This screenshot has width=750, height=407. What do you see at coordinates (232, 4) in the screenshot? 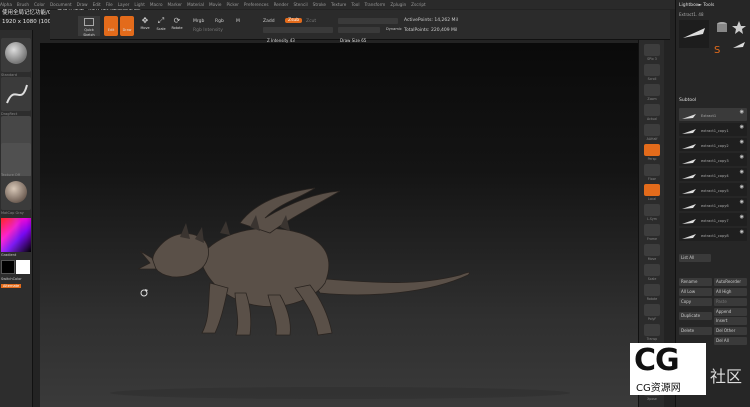
I see `menu-item-picker: Picker` at bounding box center [232, 4].